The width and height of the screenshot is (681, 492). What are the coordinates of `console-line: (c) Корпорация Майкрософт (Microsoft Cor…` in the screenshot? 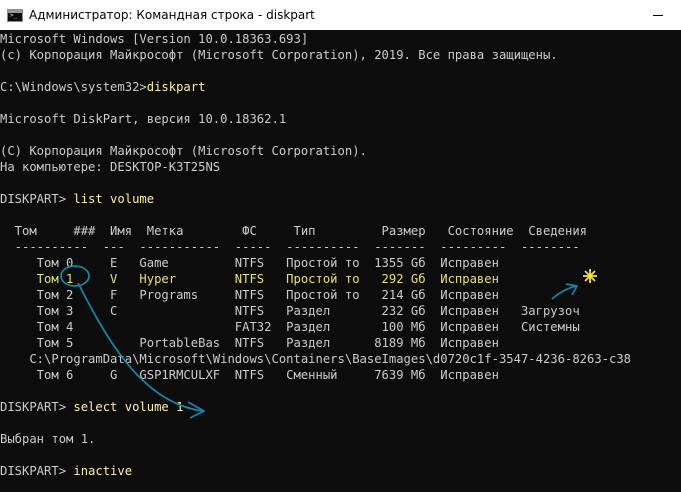 It's located at (279, 55).